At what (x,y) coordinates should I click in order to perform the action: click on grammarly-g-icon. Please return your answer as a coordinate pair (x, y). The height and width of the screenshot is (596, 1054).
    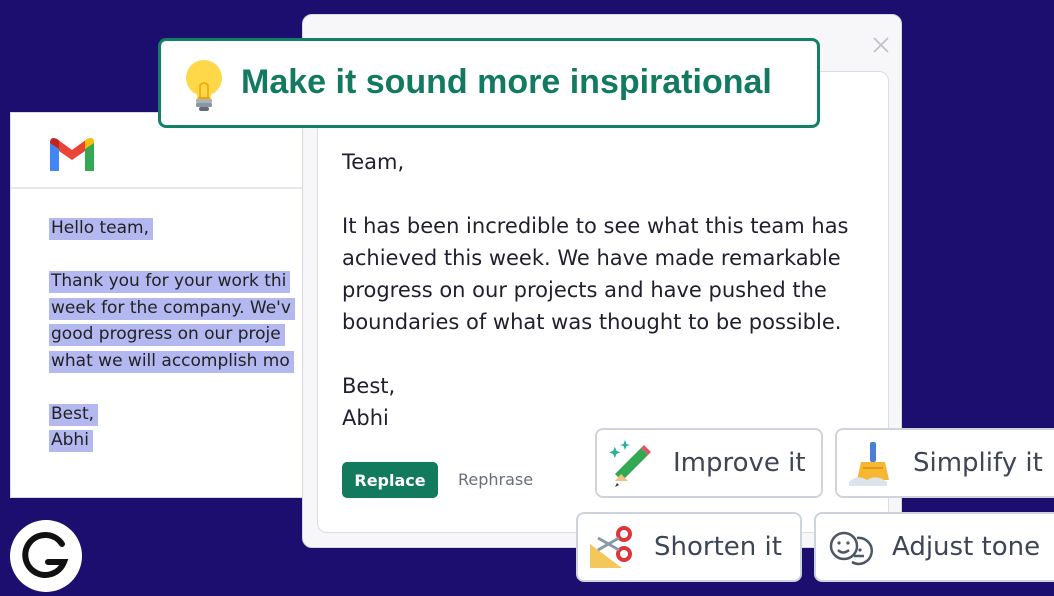
    Looking at the image, I should click on (45, 555).